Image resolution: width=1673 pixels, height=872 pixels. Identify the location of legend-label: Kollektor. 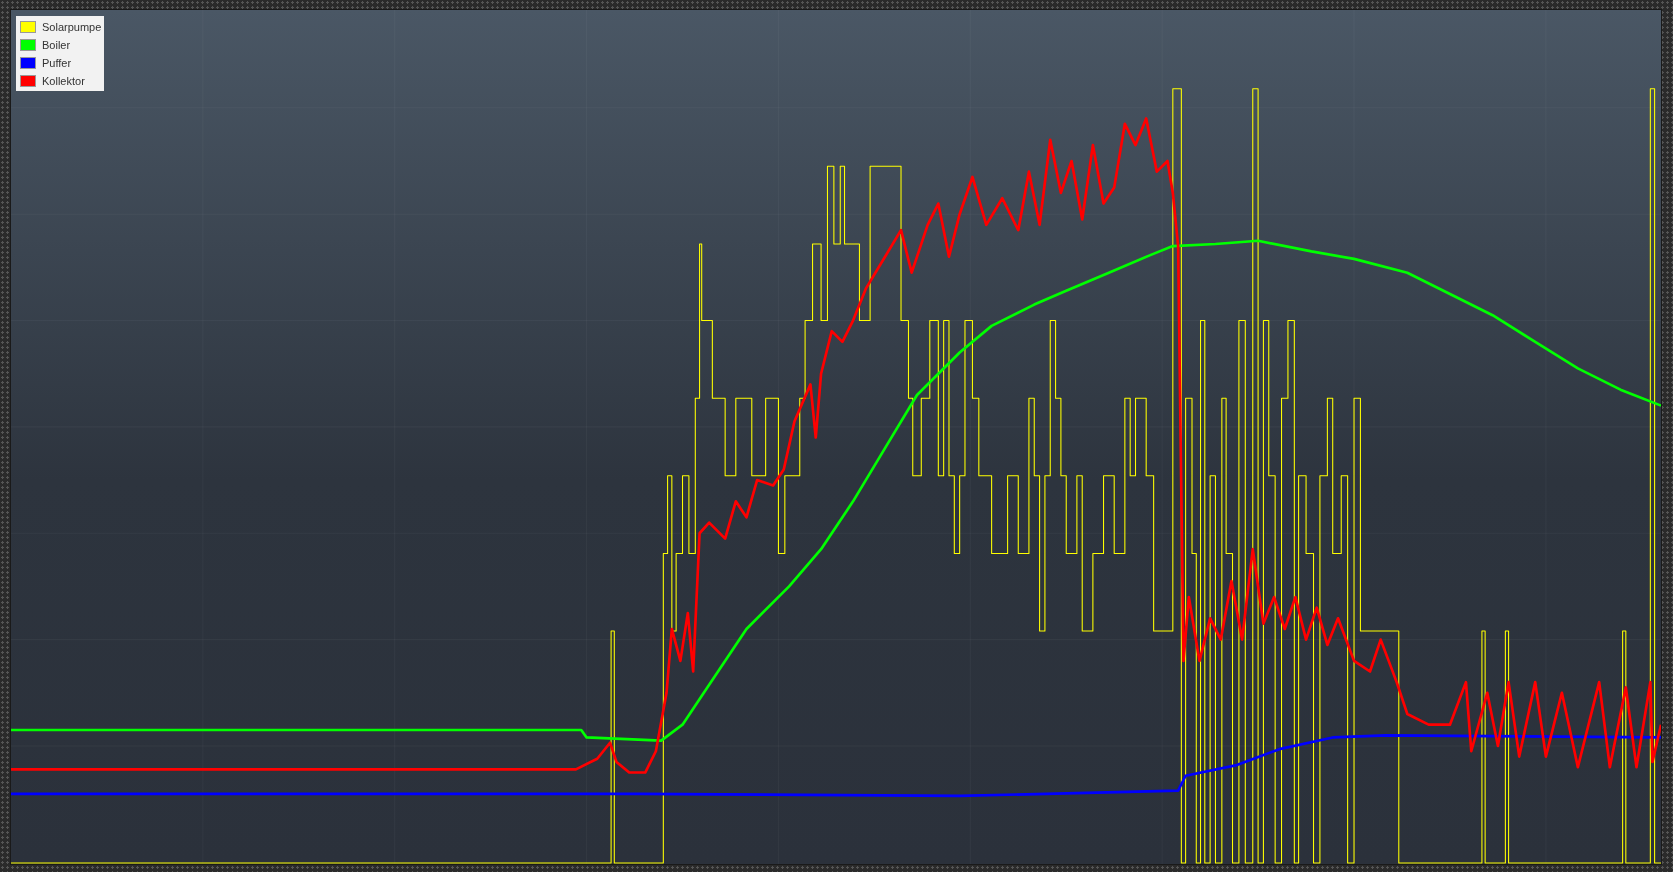
(63, 80).